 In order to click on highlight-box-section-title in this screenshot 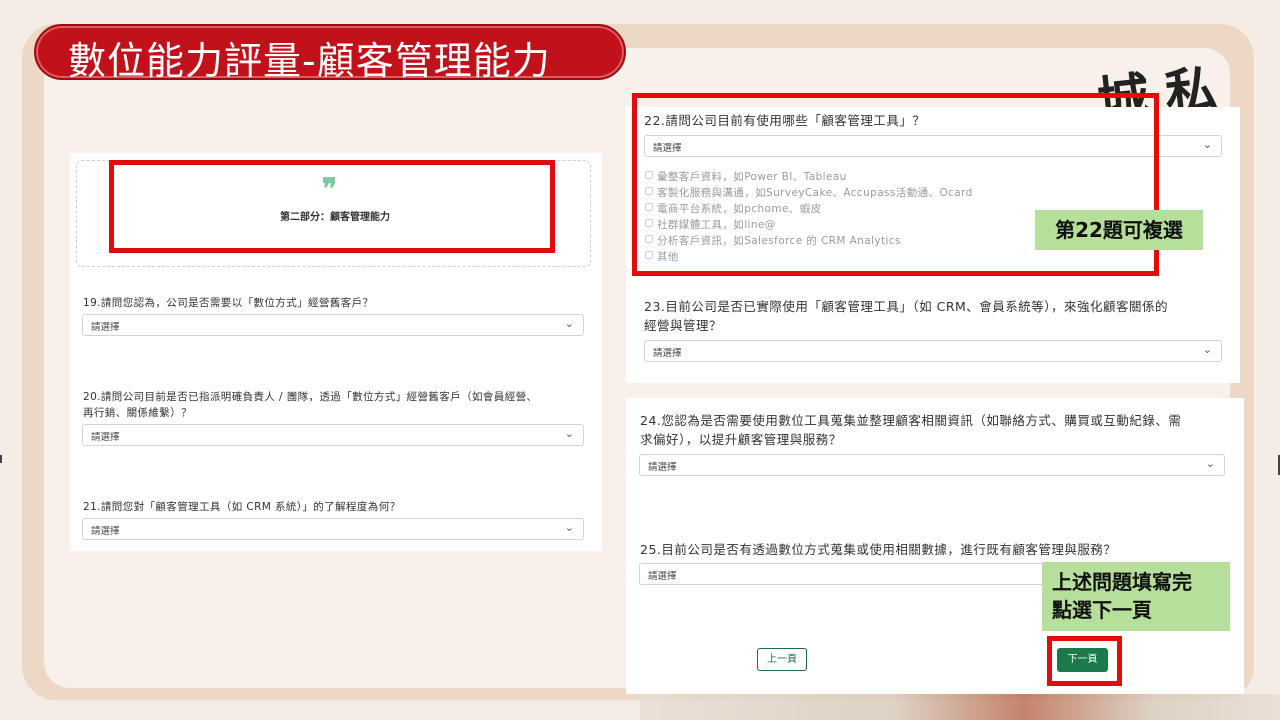, I will do `click(332, 206)`.